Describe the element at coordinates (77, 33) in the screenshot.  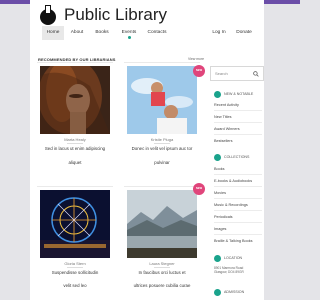
I see `nav-about: About` at that location.